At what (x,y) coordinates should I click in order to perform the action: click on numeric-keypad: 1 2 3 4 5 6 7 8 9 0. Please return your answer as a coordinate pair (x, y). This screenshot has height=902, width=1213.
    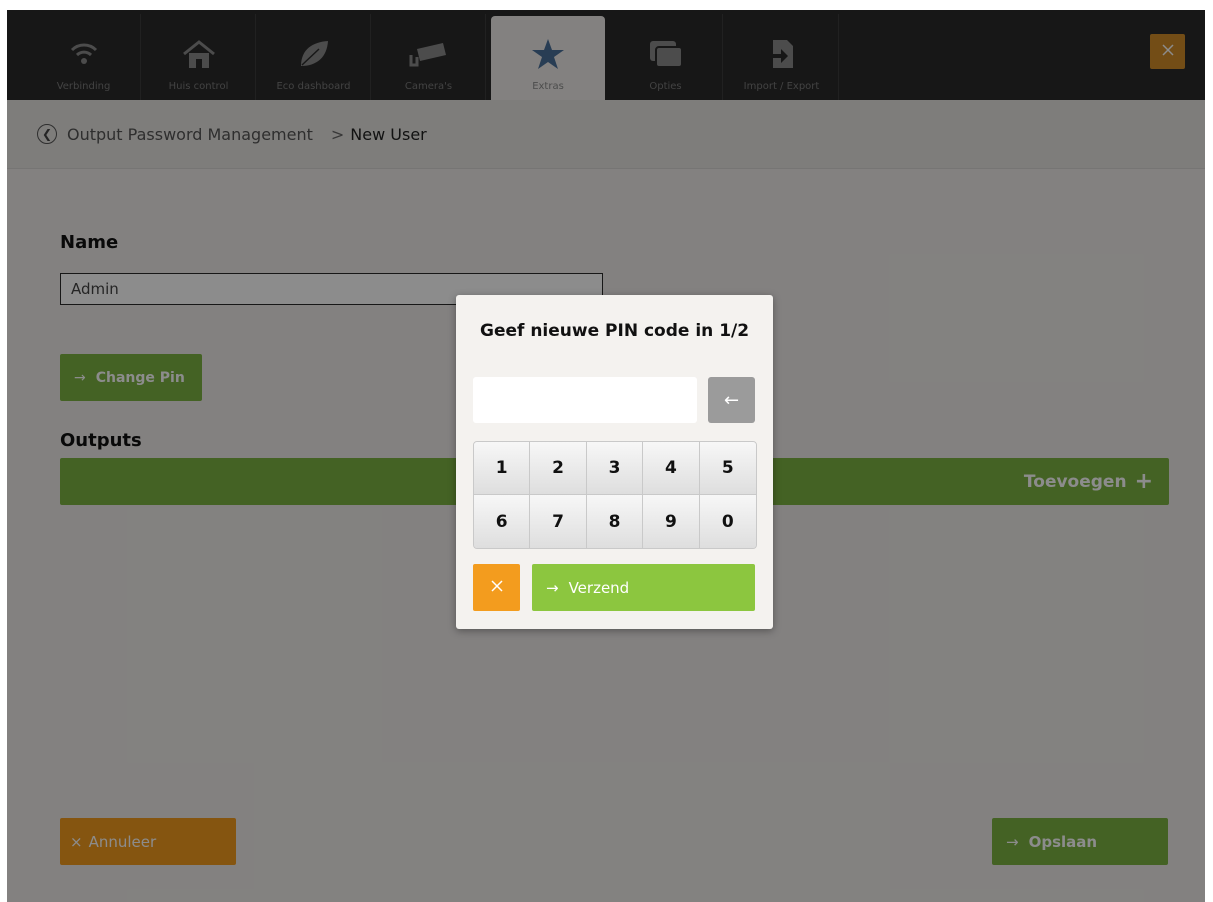
    Looking at the image, I should click on (615, 495).